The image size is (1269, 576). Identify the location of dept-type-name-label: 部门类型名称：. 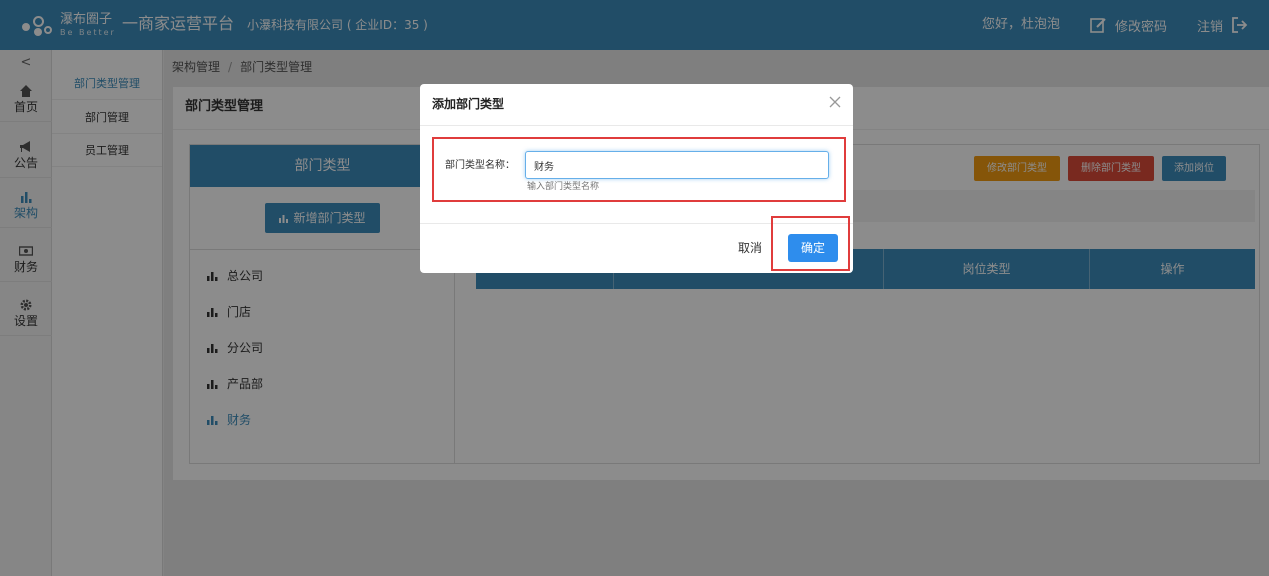
(480, 165).